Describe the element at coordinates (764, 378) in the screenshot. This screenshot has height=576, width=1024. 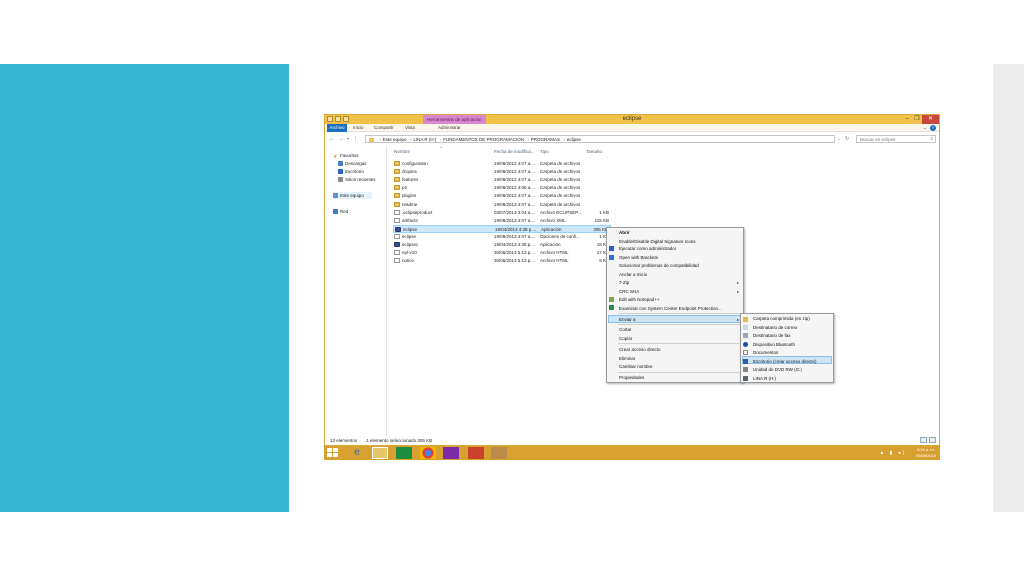
I see `sendto-lina-r: LINA R (H:)` at that location.